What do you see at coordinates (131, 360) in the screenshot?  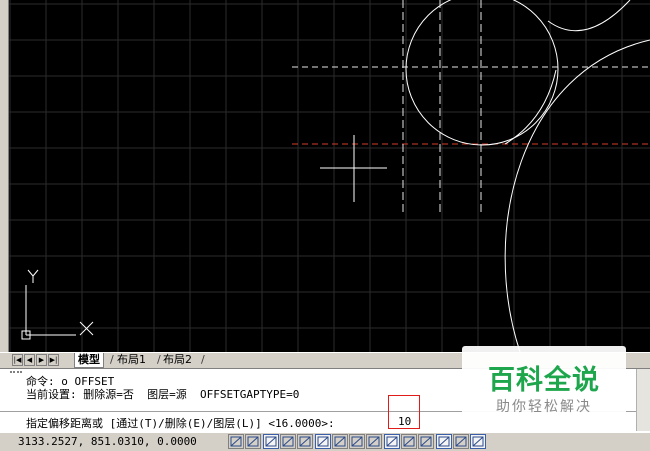 I see `tab-layout1: 布局1` at bounding box center [131, 360].